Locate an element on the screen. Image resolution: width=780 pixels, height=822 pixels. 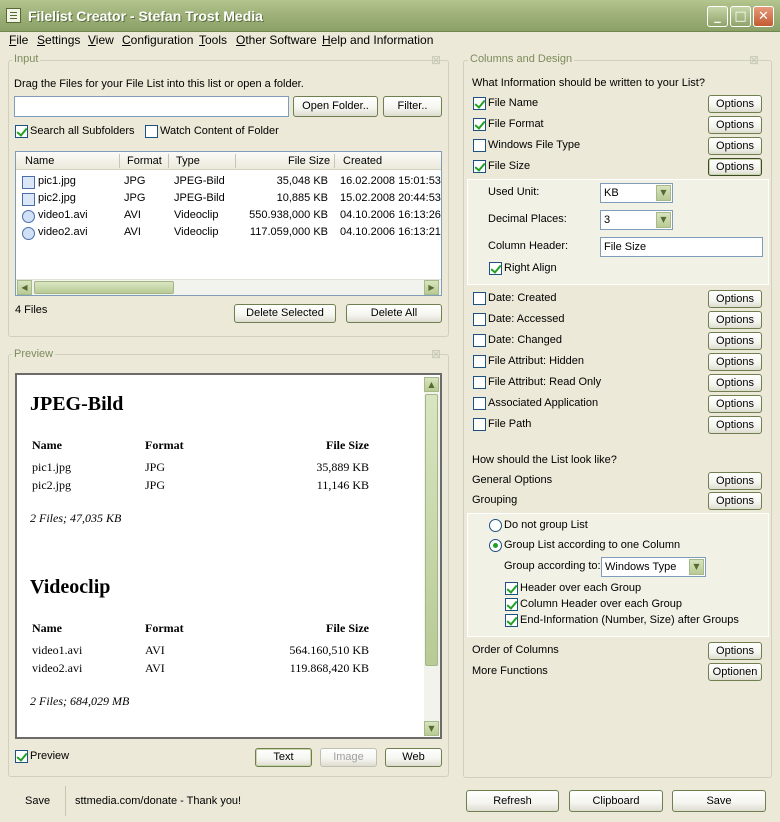
group-one-column-radio is located at coordinates (495, 545).